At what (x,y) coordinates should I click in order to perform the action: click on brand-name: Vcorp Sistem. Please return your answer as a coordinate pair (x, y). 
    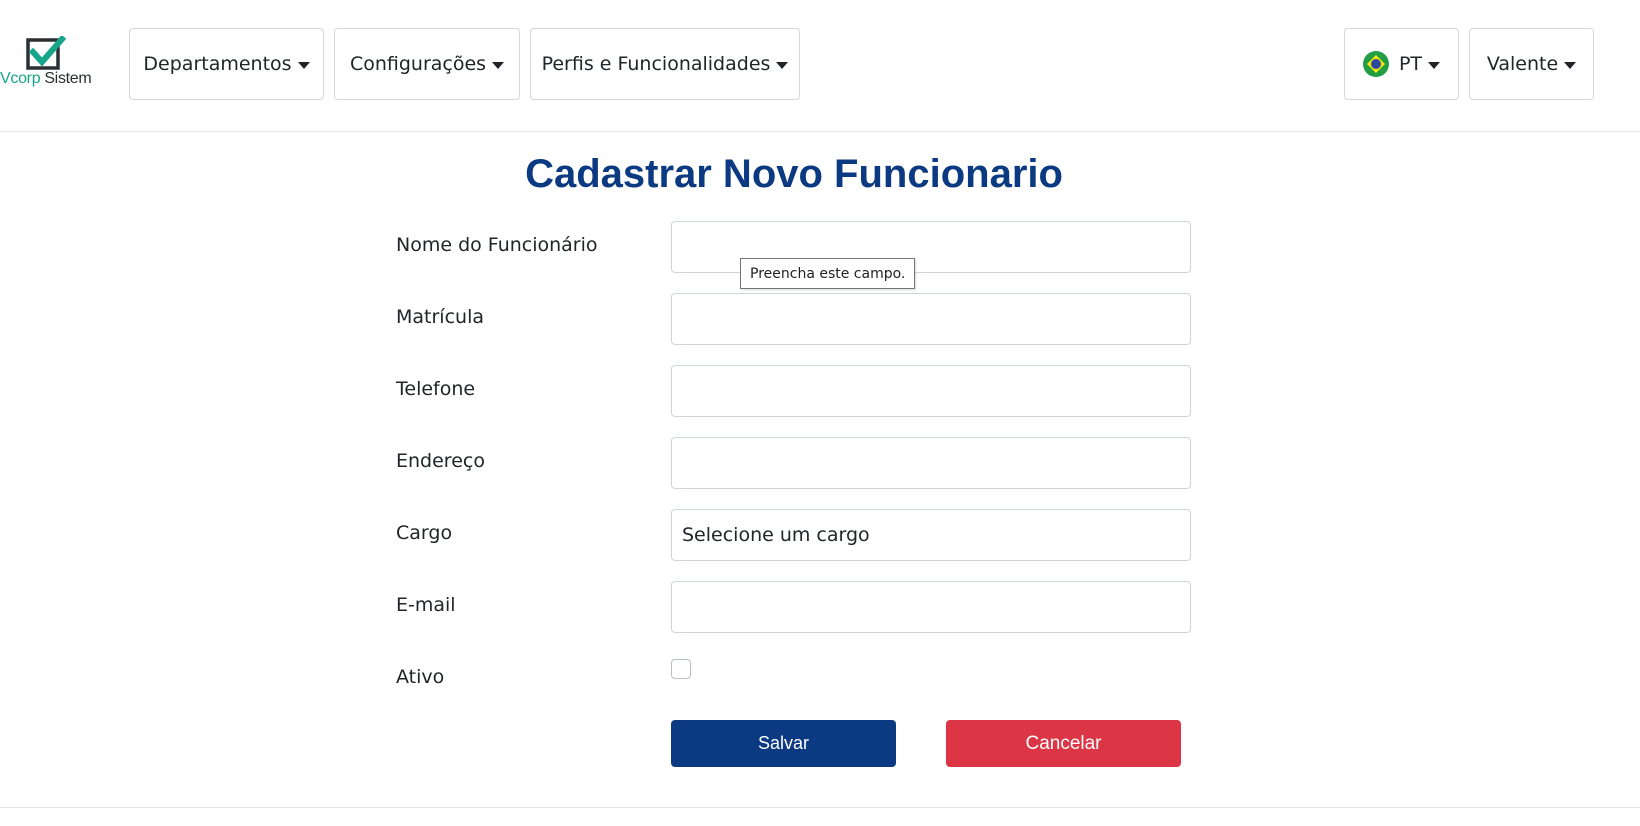
    Looking at the image, I should click on (46, 79).